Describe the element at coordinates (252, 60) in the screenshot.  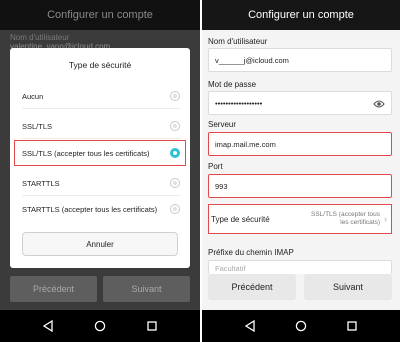
I see `username-value: v______j@icloud.com` at that location.